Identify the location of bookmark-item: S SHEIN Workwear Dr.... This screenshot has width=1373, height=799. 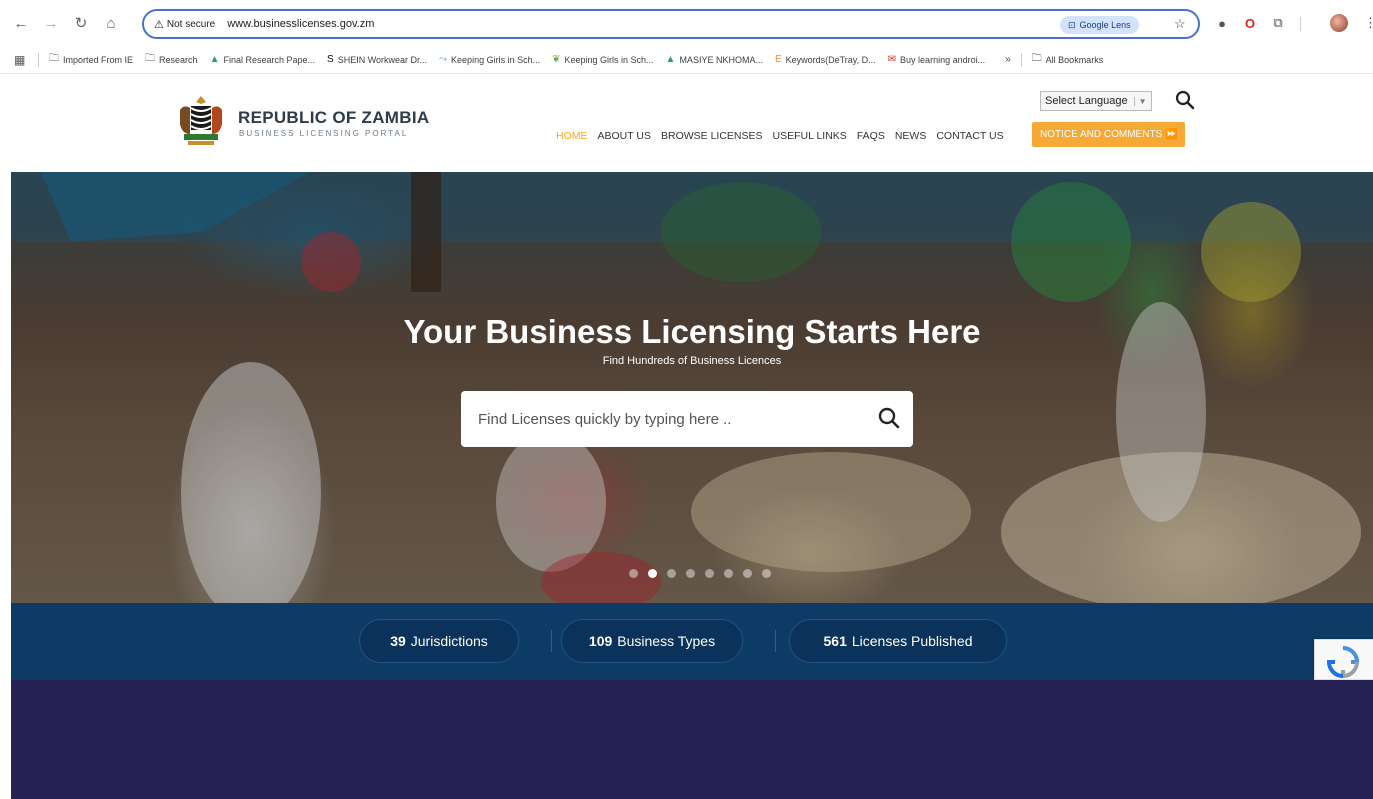
(377, 59).